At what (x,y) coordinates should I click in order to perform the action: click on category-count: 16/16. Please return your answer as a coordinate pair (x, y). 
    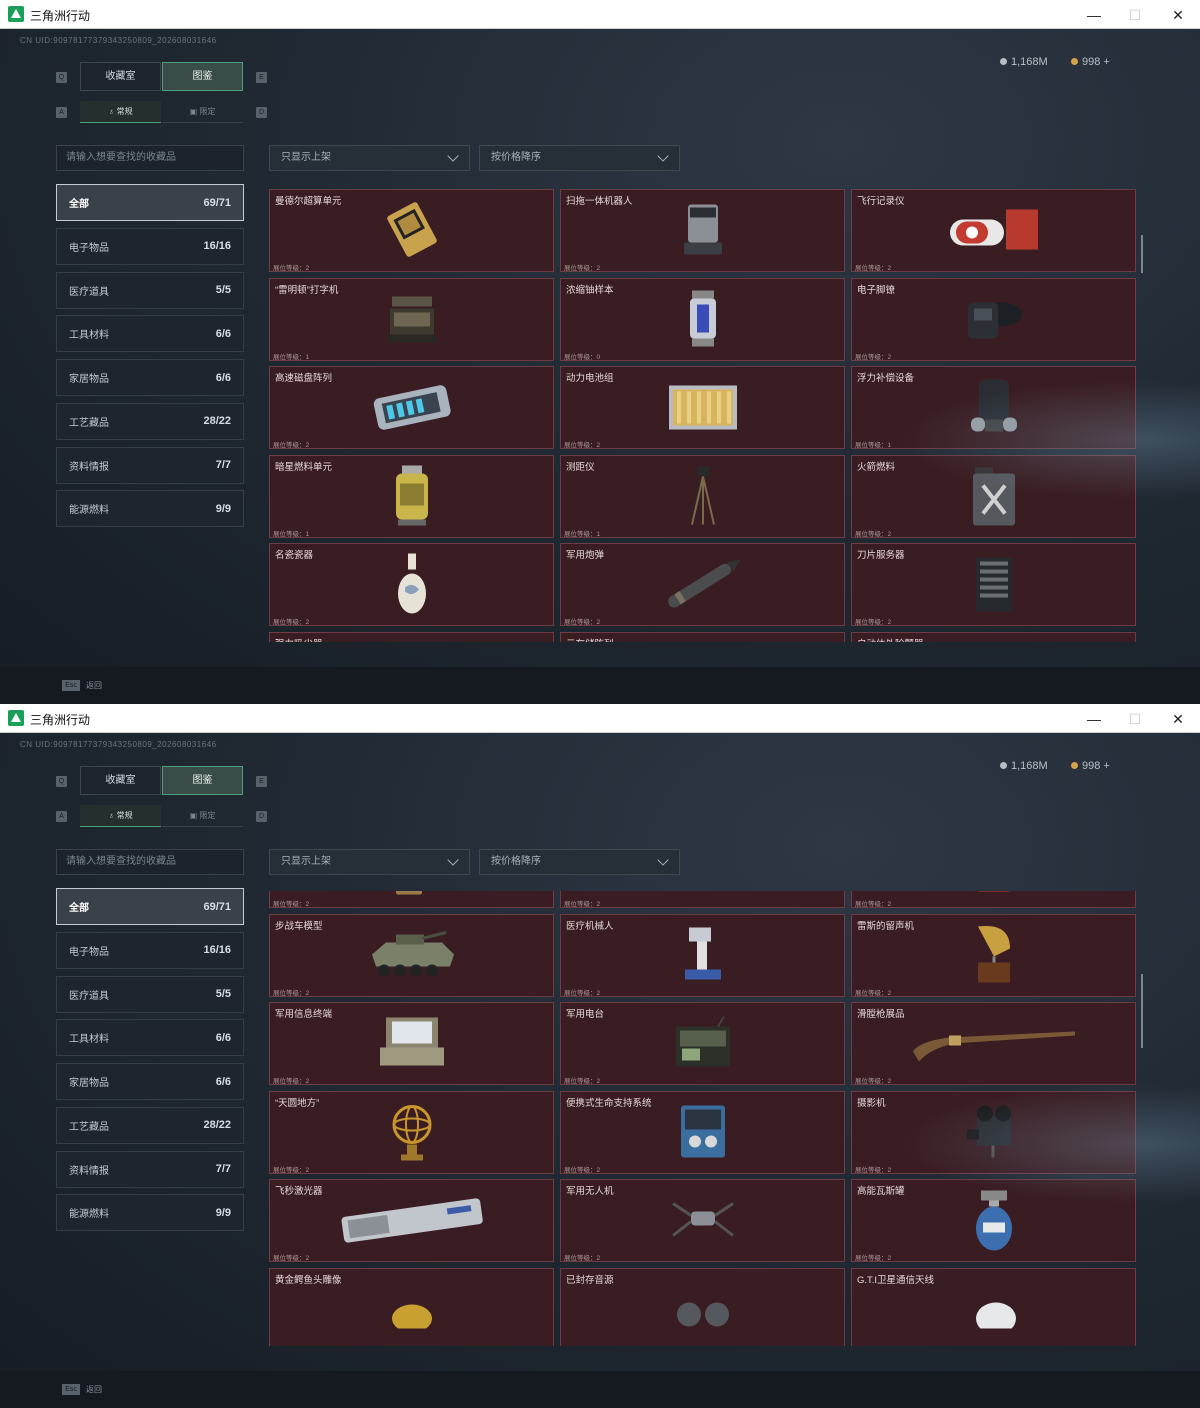
    Looking at the image, I should click on (217, 246).